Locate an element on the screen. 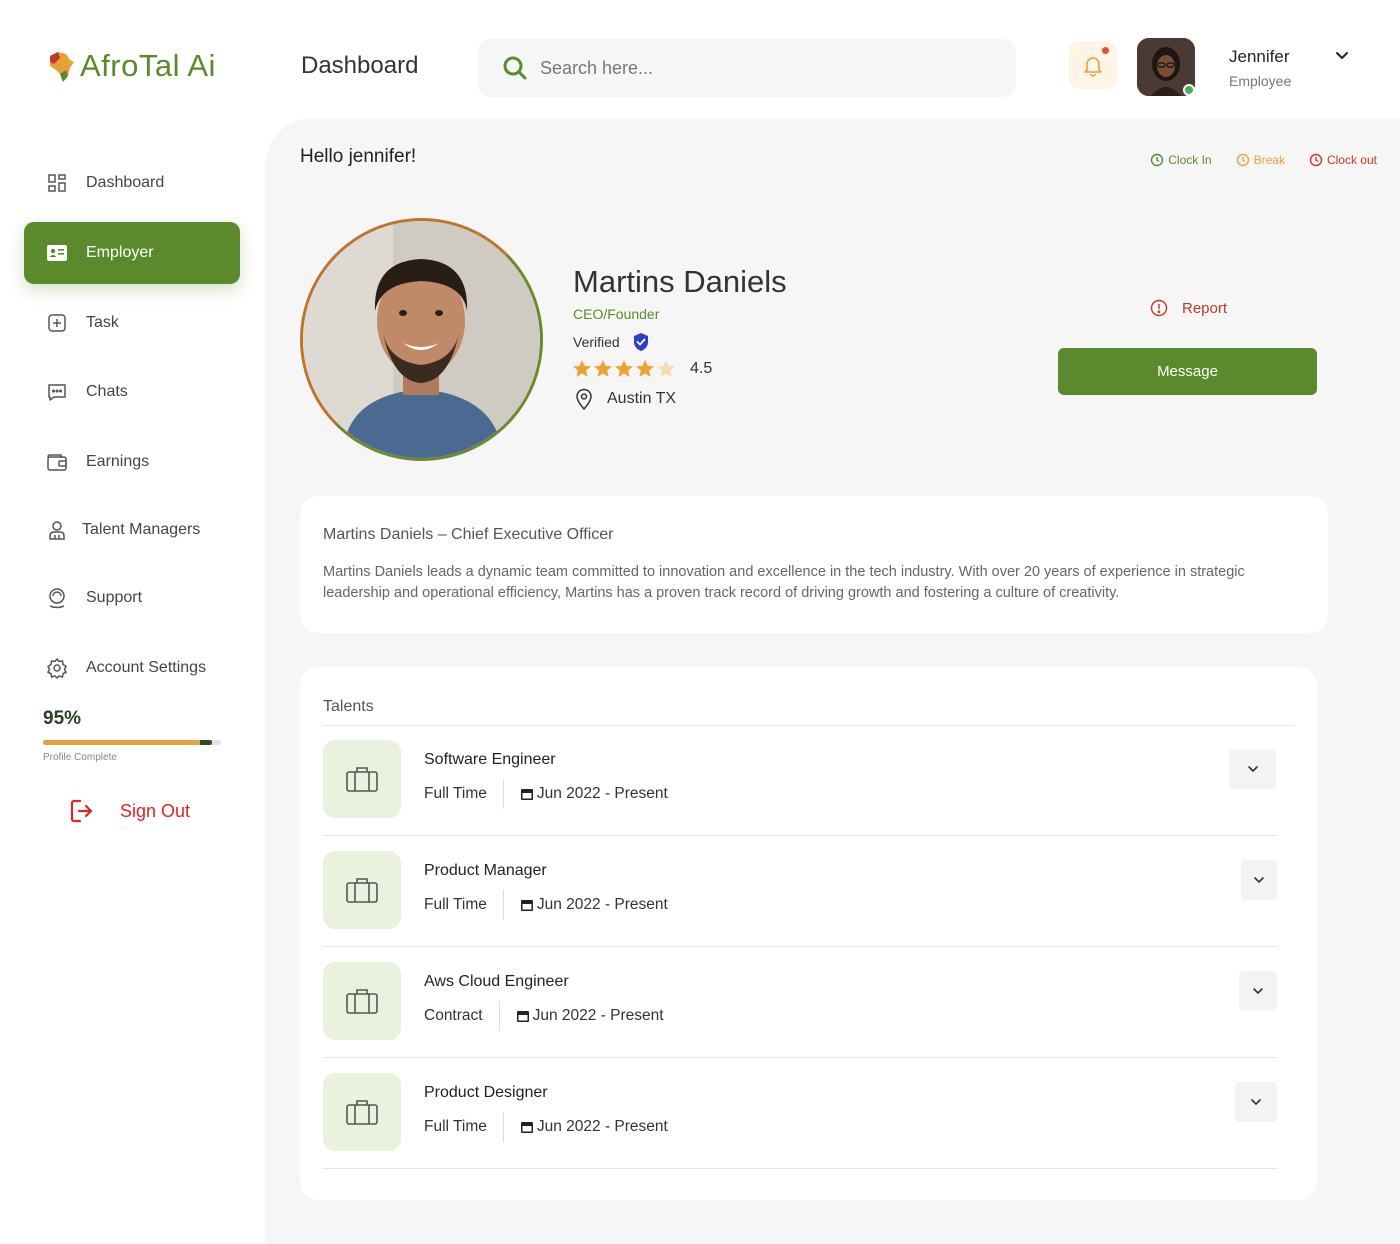 This screenshot has height=1244, width=1400. report-button: Report is located at coordinates (1188, 308).